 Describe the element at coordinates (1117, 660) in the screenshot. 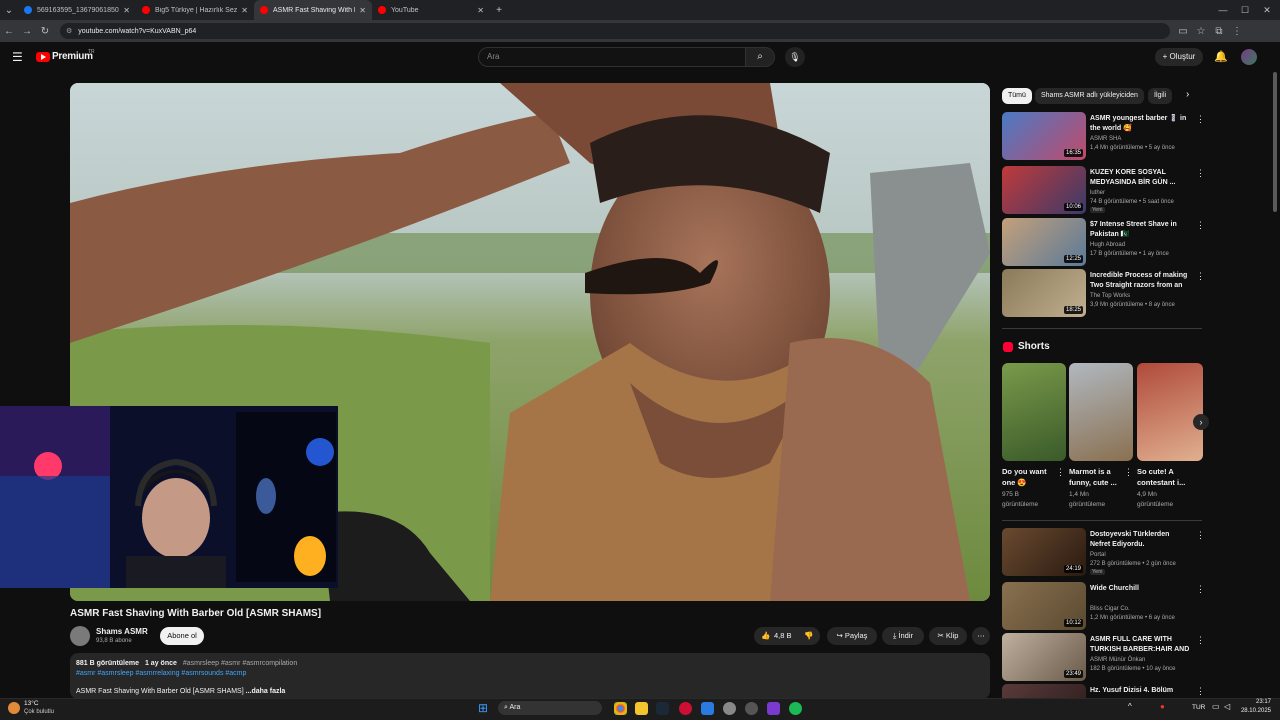

I see `rec-channel: ASMR Münür Önkan` at that location.